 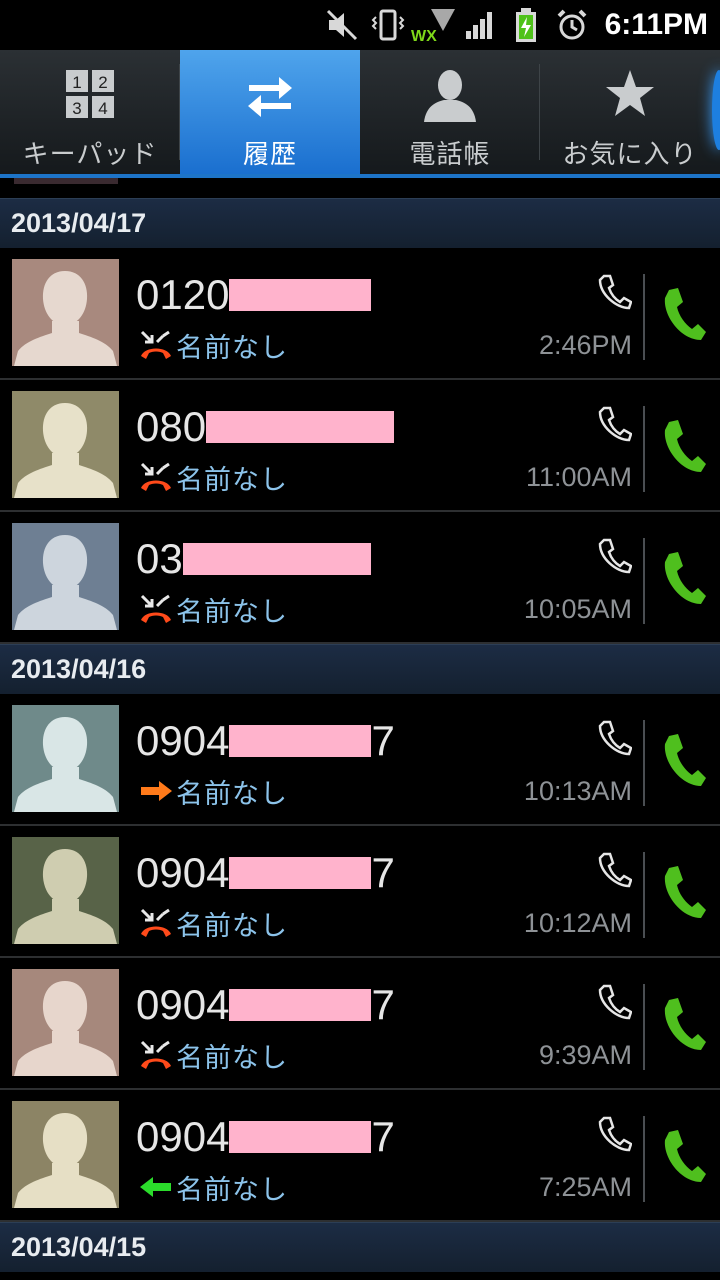 I want to click on call-log-row: 0904 7 名前なし 7:25AM, so click(x=360, y=1156).